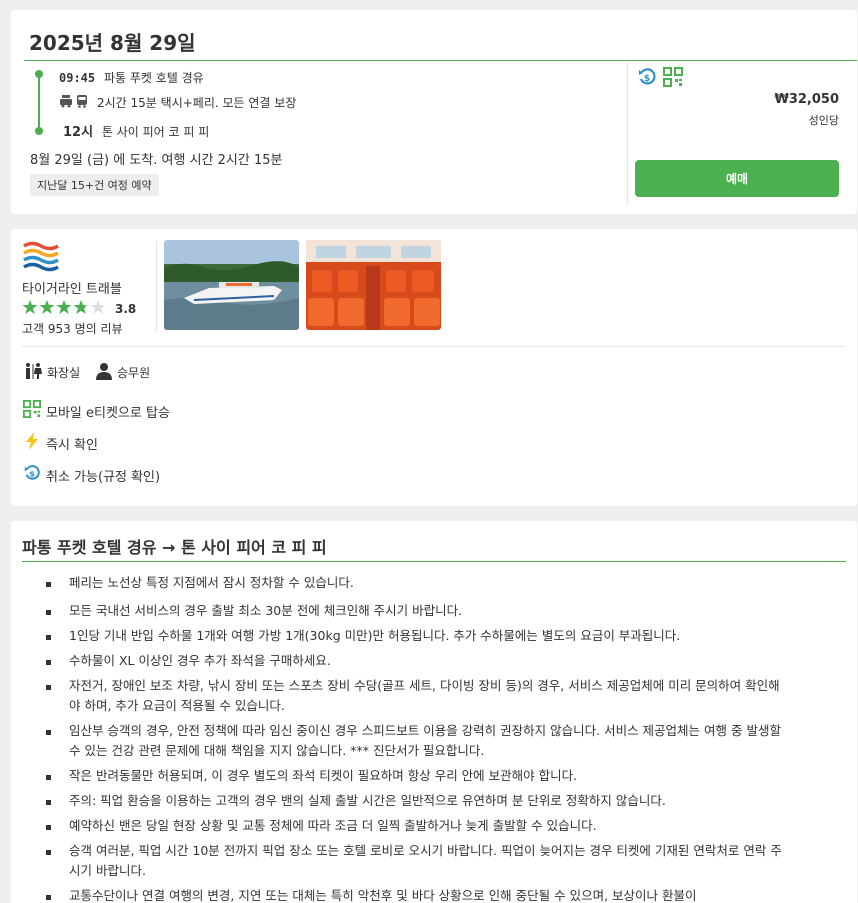 Image resolution: width=858 pixels, height=903 pixels. Describe the element at coordinates (108, 413) in the screenshot. I see `feature-label: 모바일 e티켓으로 탑승` at that location.